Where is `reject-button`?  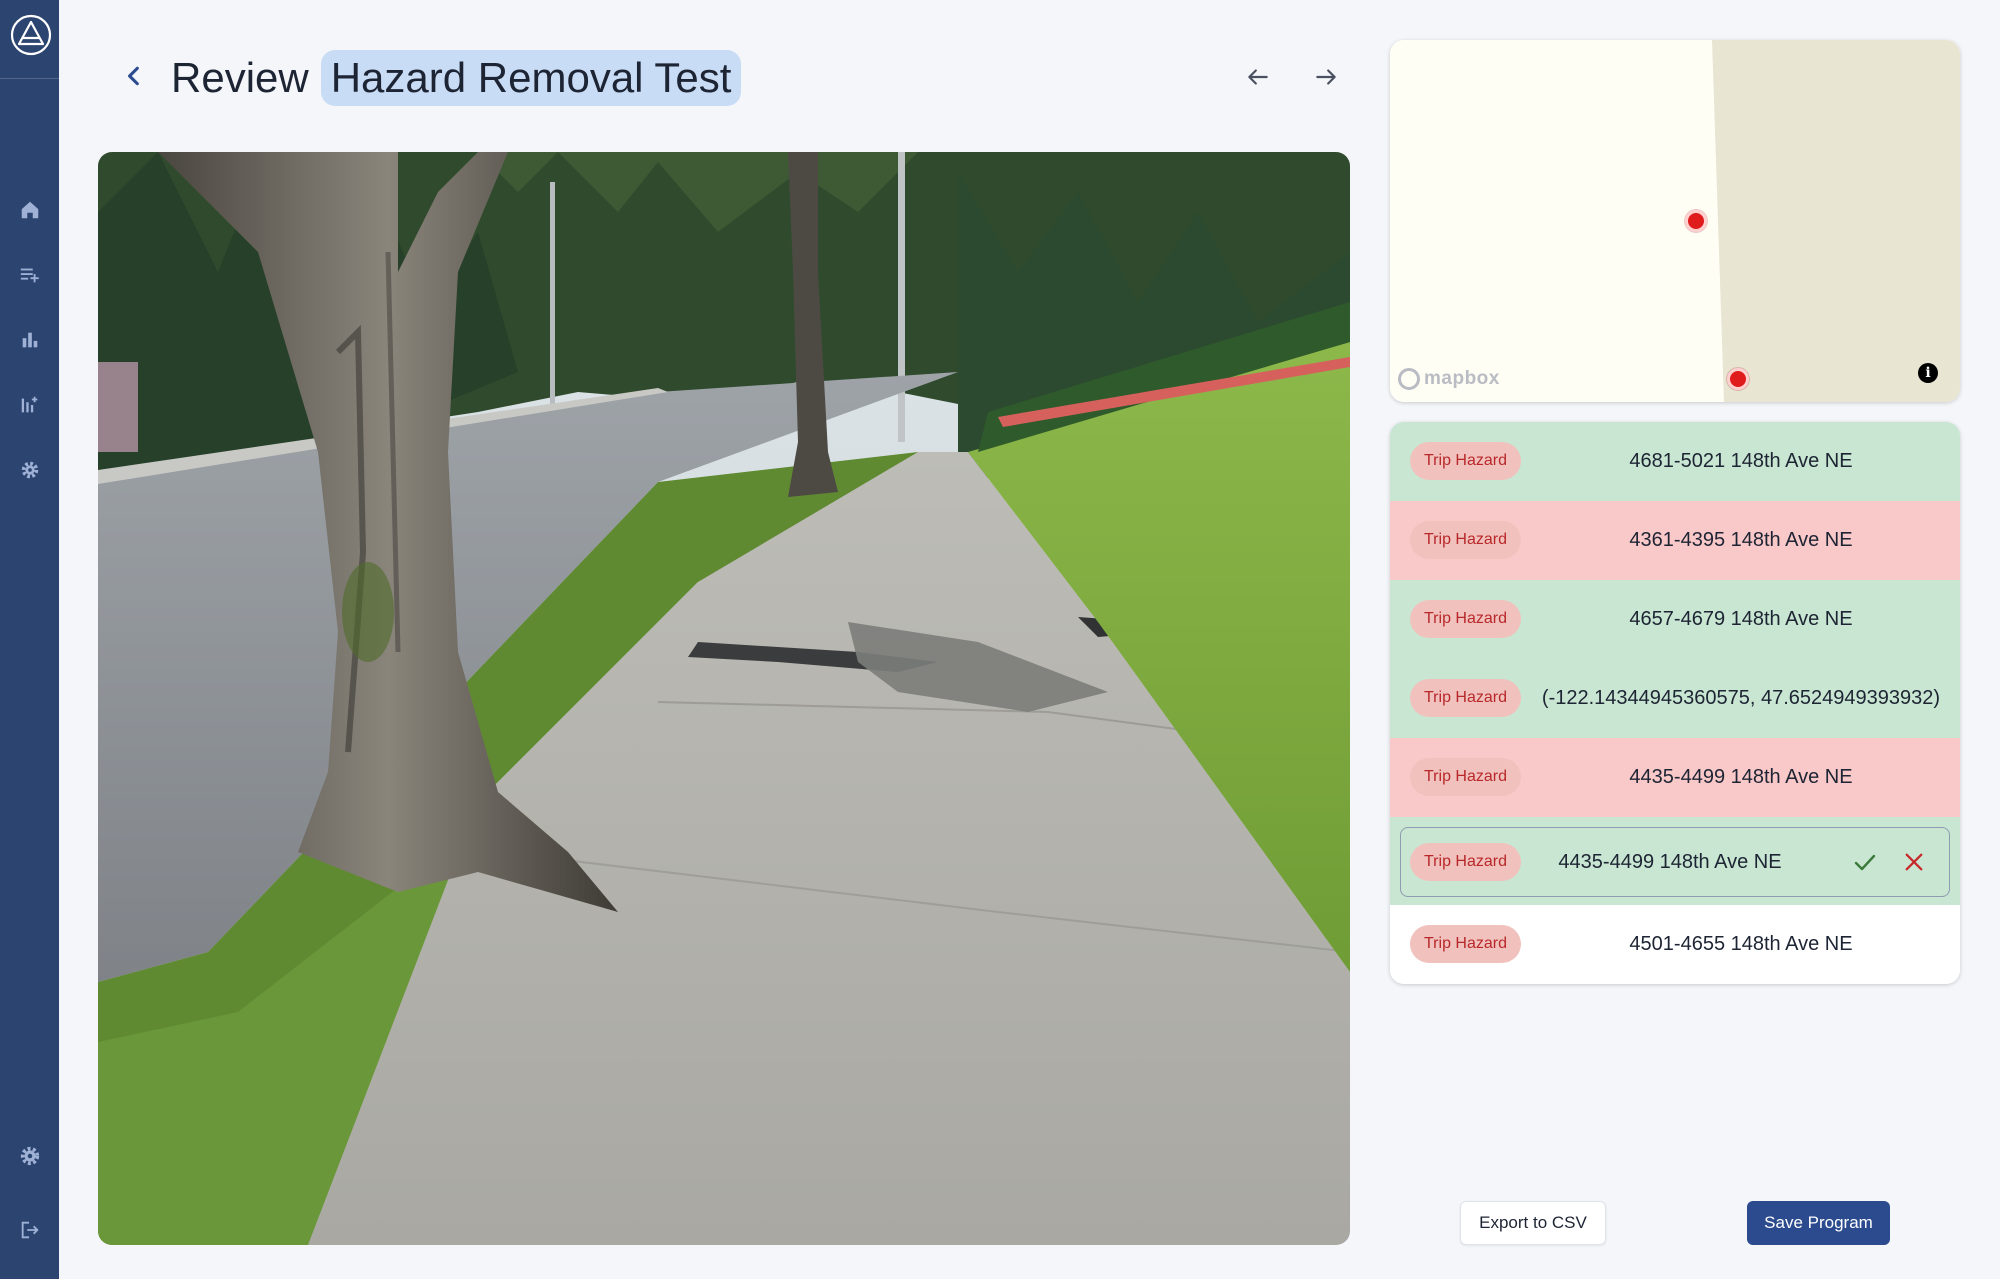 reject-button is located at coordinates (1914, 862).